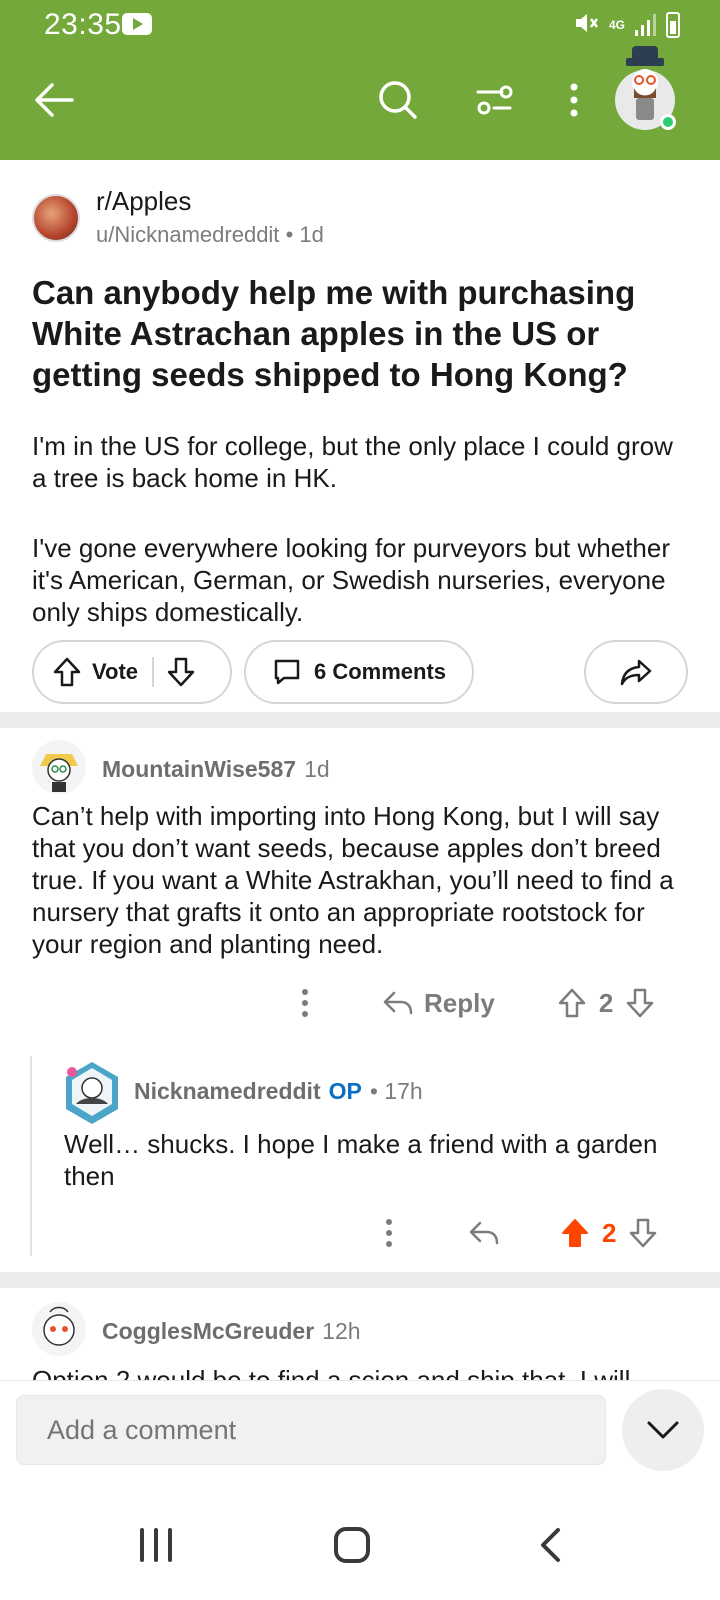 Image resolution: width=720 pixels, height=1600 pixels. Describe the element at coordinates (626, 25) in the screenshot. I see `status-icons: 4G` at that location.